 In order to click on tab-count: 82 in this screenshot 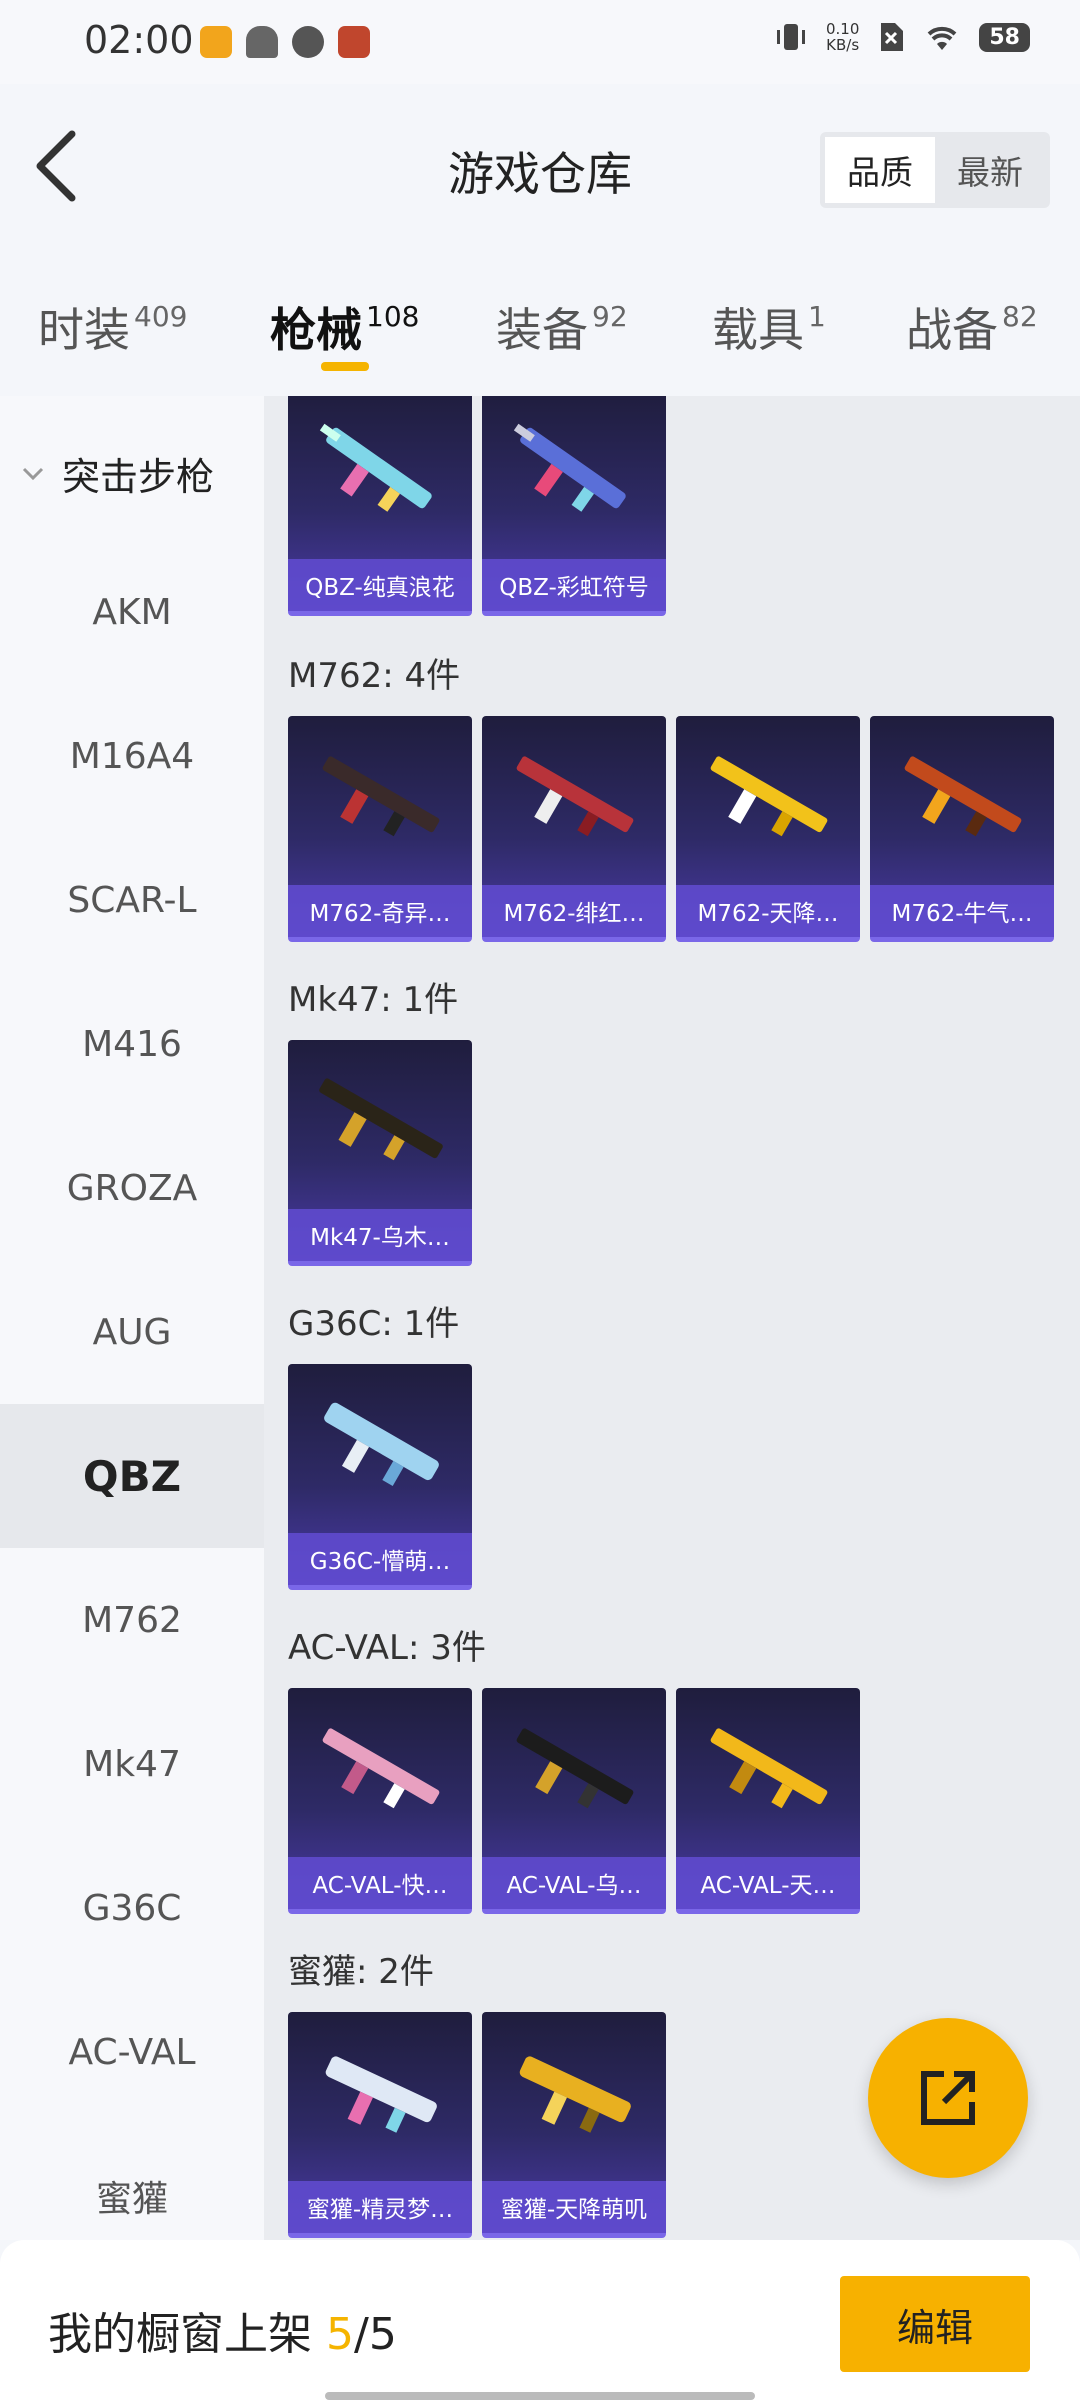, I will do `click(1020, 316)`.